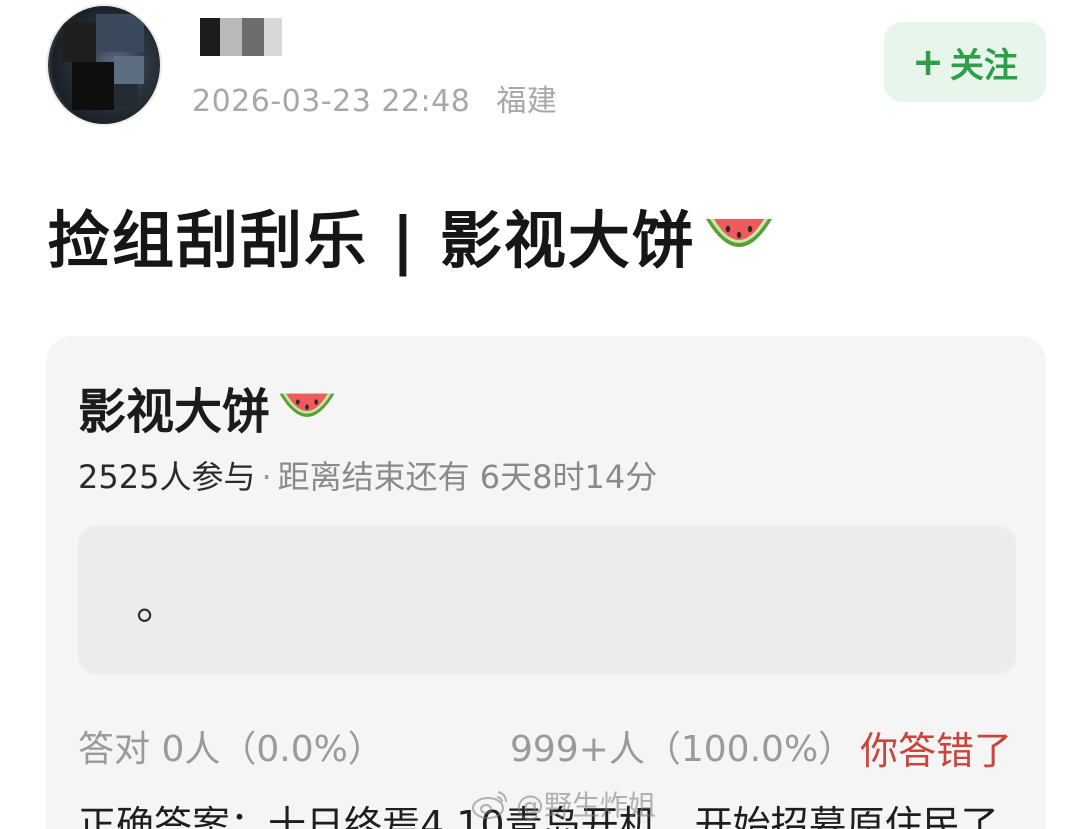 This screenshot has height=829, width=1092. I want to click on correct-count: 答对 0人（0.0%）, so click(231, 749).